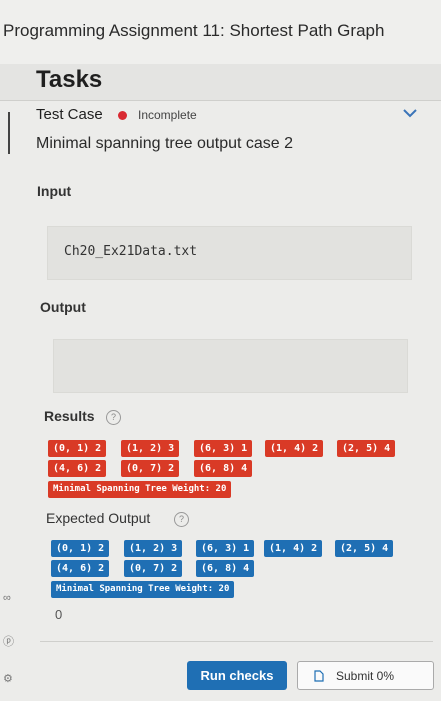 This screenshot has height=701, width=441. I want to click on results-label: Results, so click(69, 416).